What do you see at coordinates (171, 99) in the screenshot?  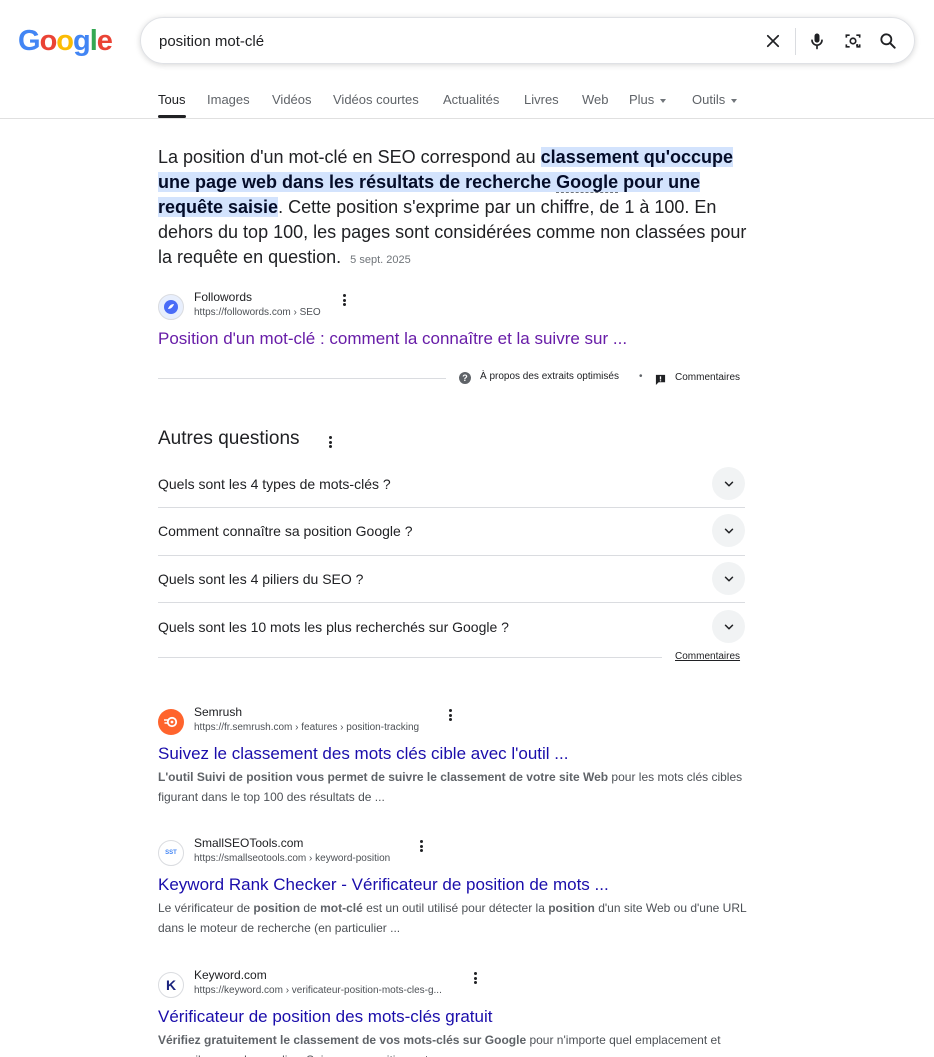 I see `tab-tous: Tous` at bounding box center [171, 99].